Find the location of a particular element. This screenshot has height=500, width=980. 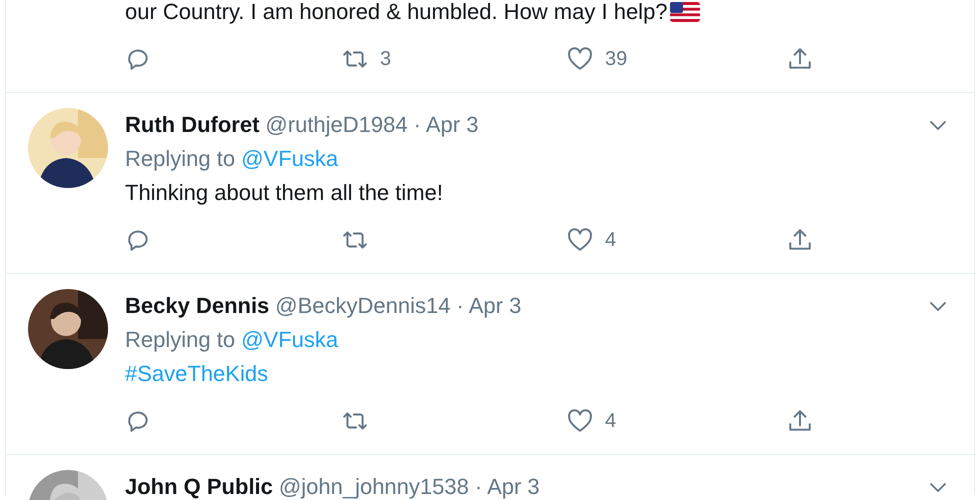

tweet-text: our Country. I am honored & humbled. How may I help? is located at coordinates (396, 13).